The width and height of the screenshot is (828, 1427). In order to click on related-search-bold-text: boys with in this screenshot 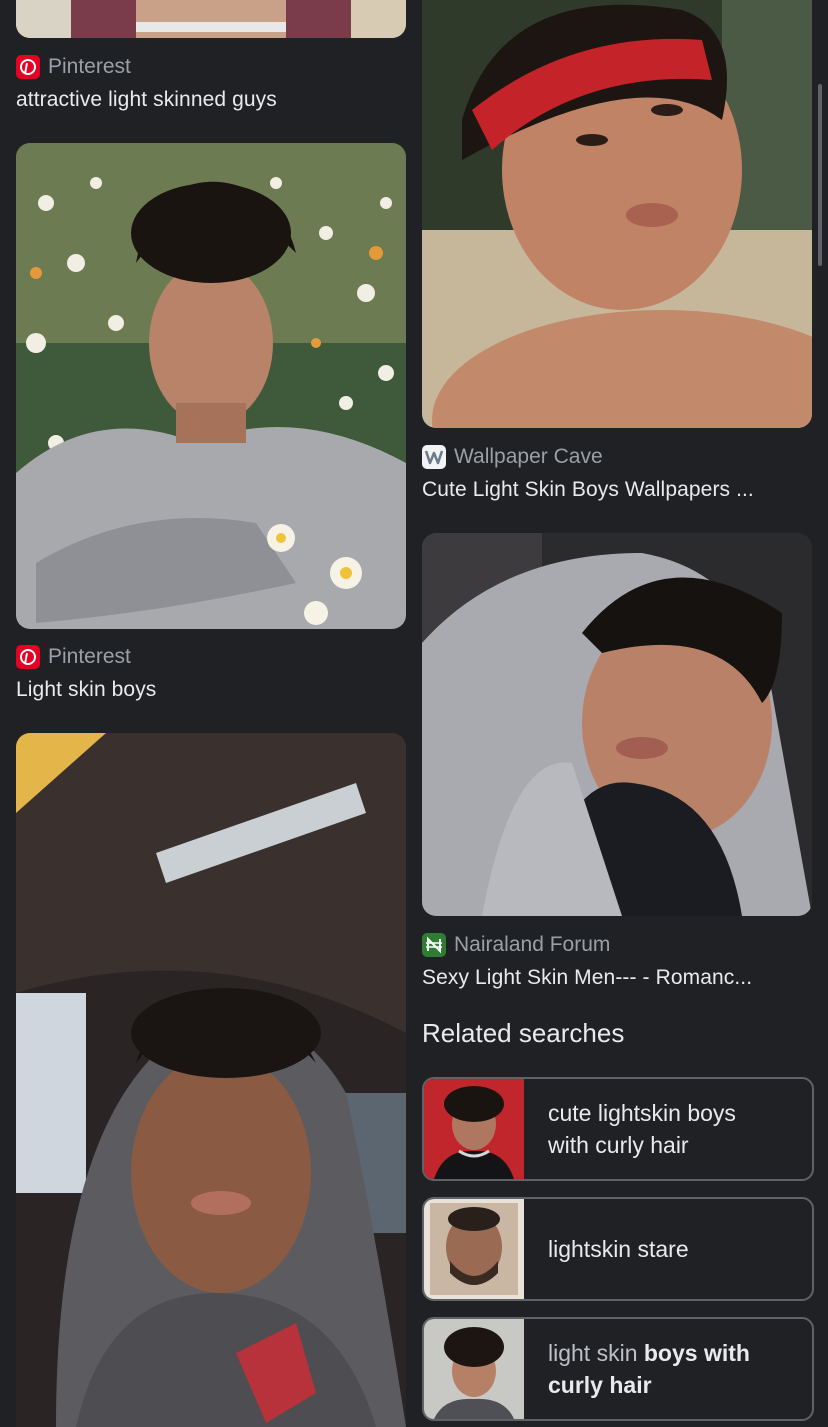, I will do `click(696, 1353)`.